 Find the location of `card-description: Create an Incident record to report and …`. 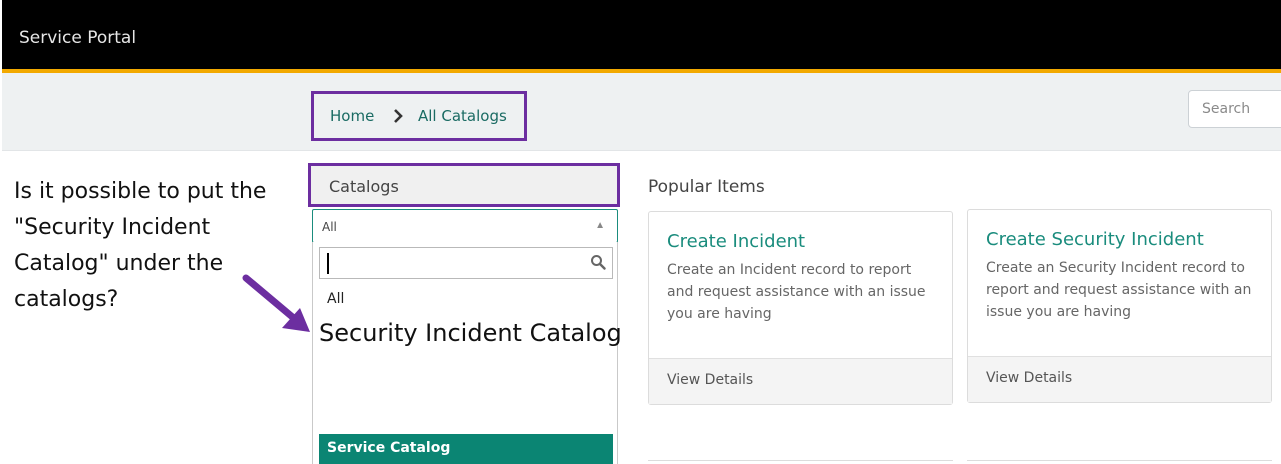

card-description: Create an Incident record to report and … is located at coordinates (796, 292).